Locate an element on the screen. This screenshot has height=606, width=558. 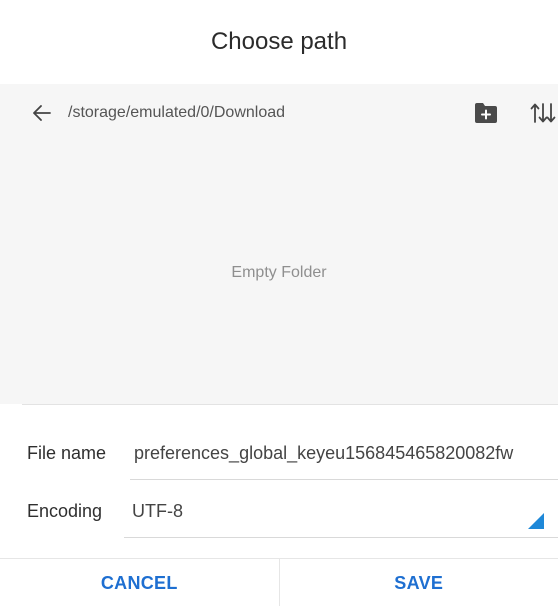
back-arrow-icon is located at coordinates (42, 113).